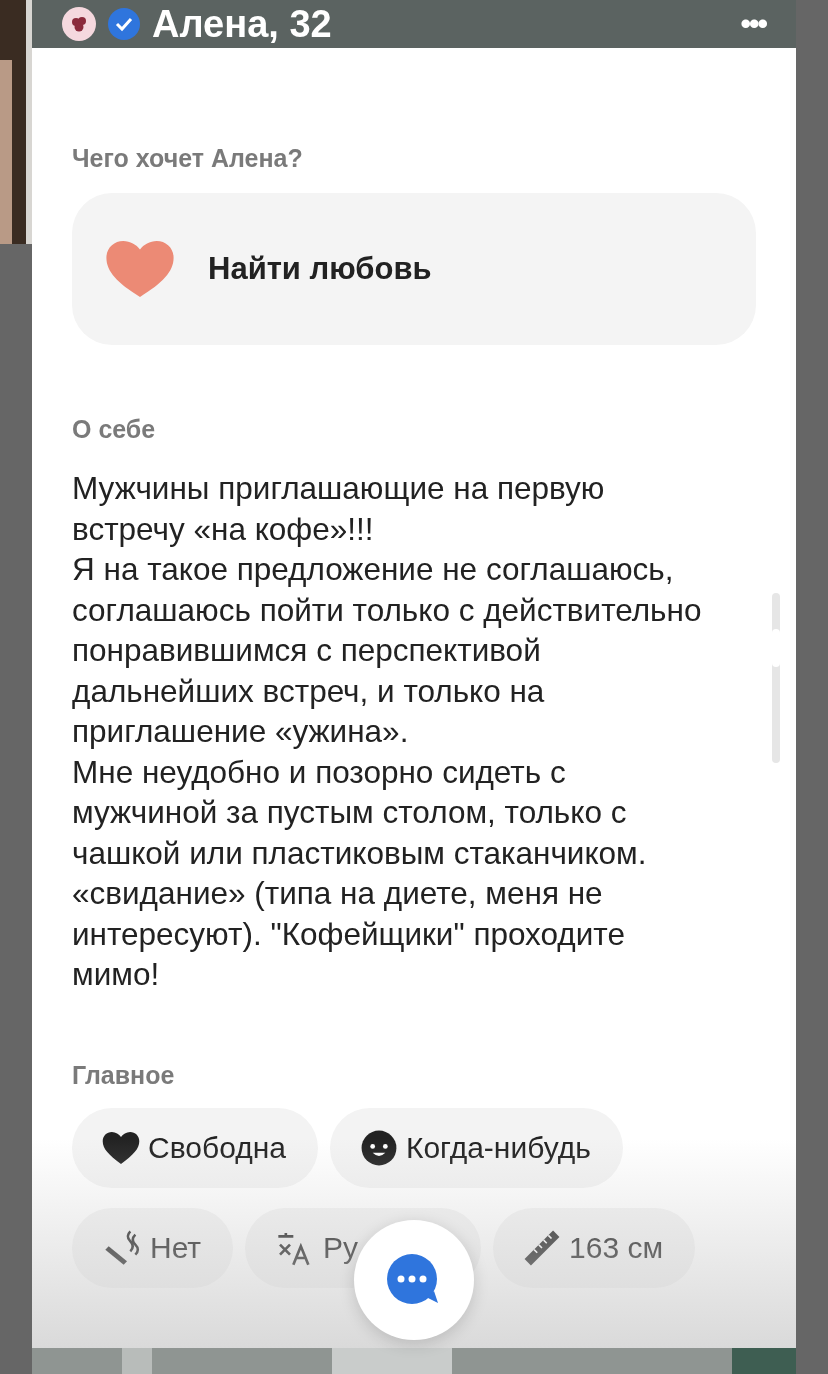 This screenshot has height=1374, width=828. I want to click on goal-text: Найти любовь, so click(320, 268).